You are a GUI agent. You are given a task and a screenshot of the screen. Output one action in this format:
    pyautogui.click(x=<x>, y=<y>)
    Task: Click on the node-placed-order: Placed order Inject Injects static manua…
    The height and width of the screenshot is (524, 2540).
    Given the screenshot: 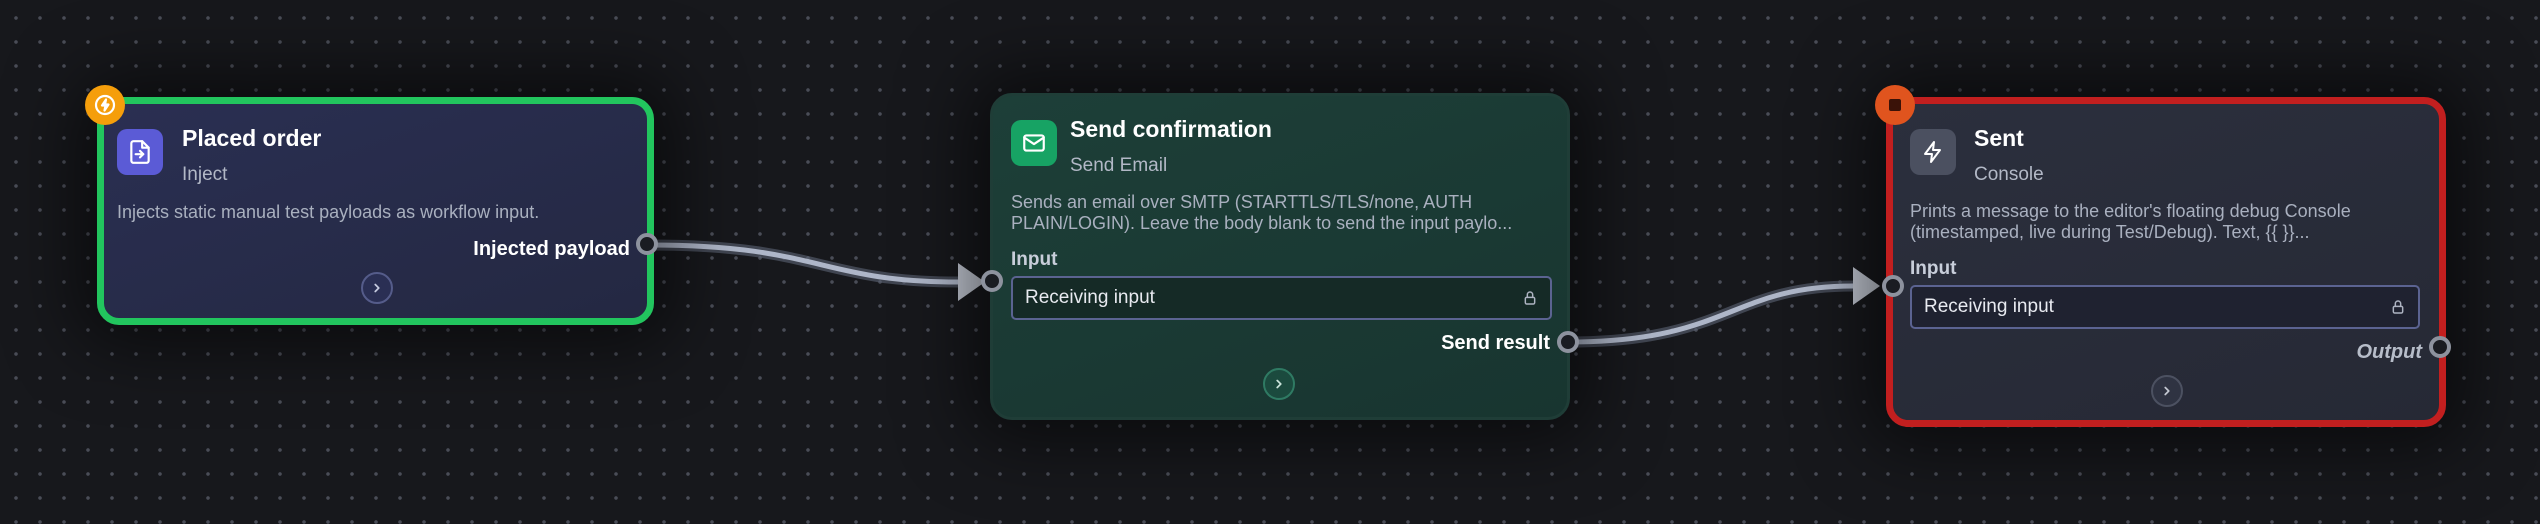 What is the action you would take?
    pyautogui.click(x=375, y=211)
    